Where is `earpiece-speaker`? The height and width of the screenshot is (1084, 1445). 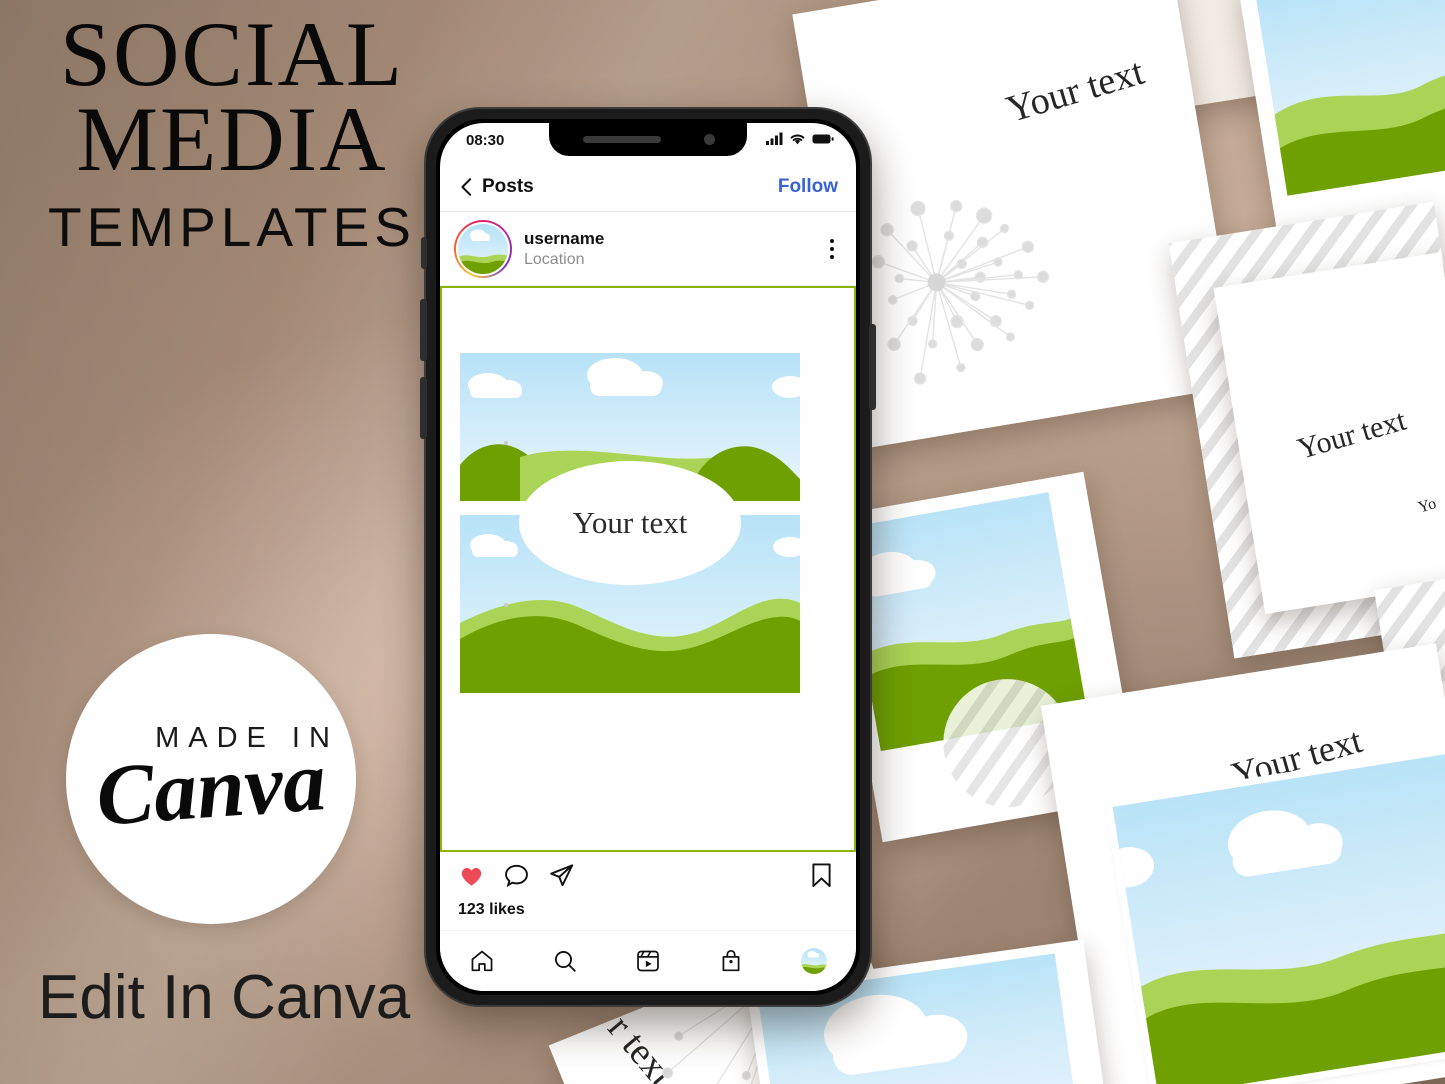
earpiece-speaker is located at coordinates (622, 139).